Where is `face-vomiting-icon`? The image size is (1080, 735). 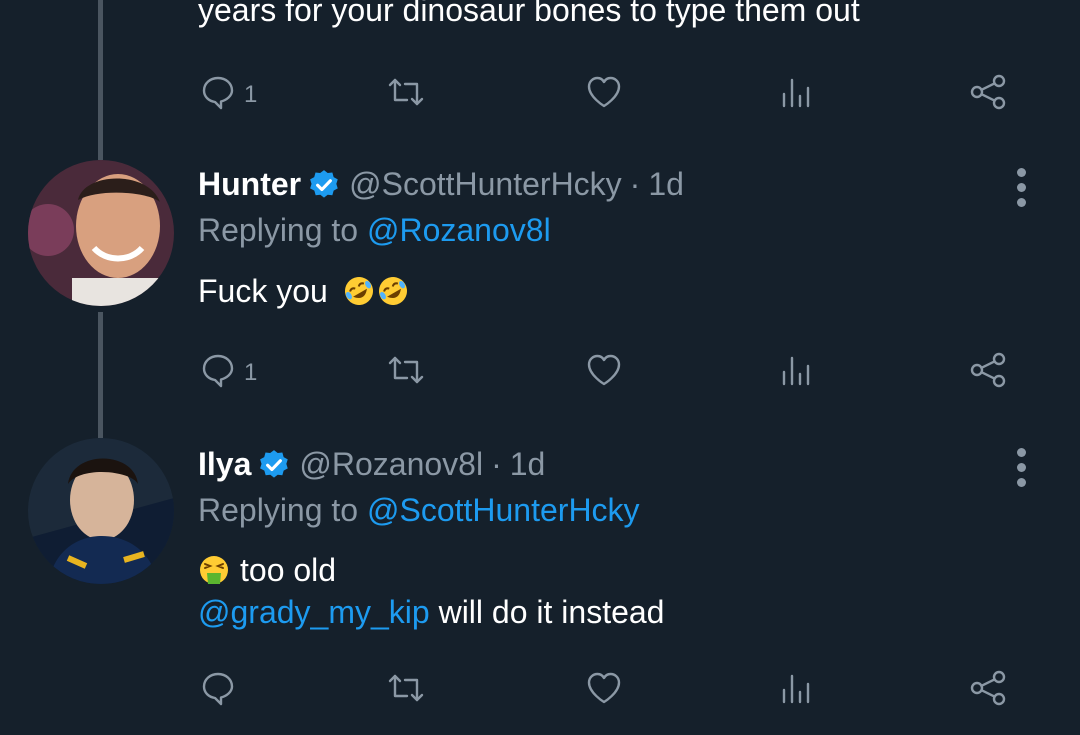 face-vomiting-icon is located at coordinates (214, 570).